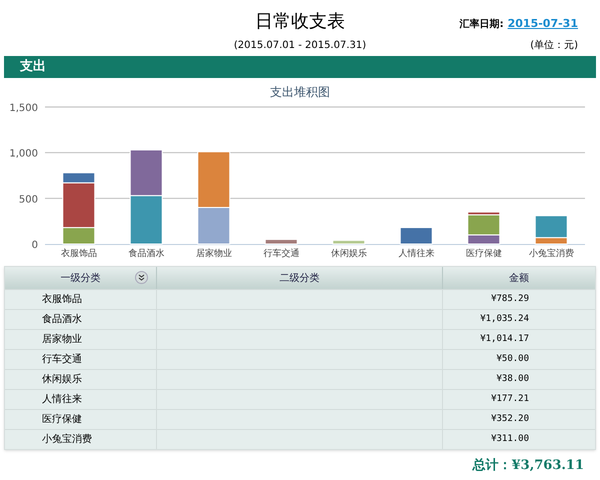  I want to click on table-cell-text: ¥785.29, so click(510, 299).